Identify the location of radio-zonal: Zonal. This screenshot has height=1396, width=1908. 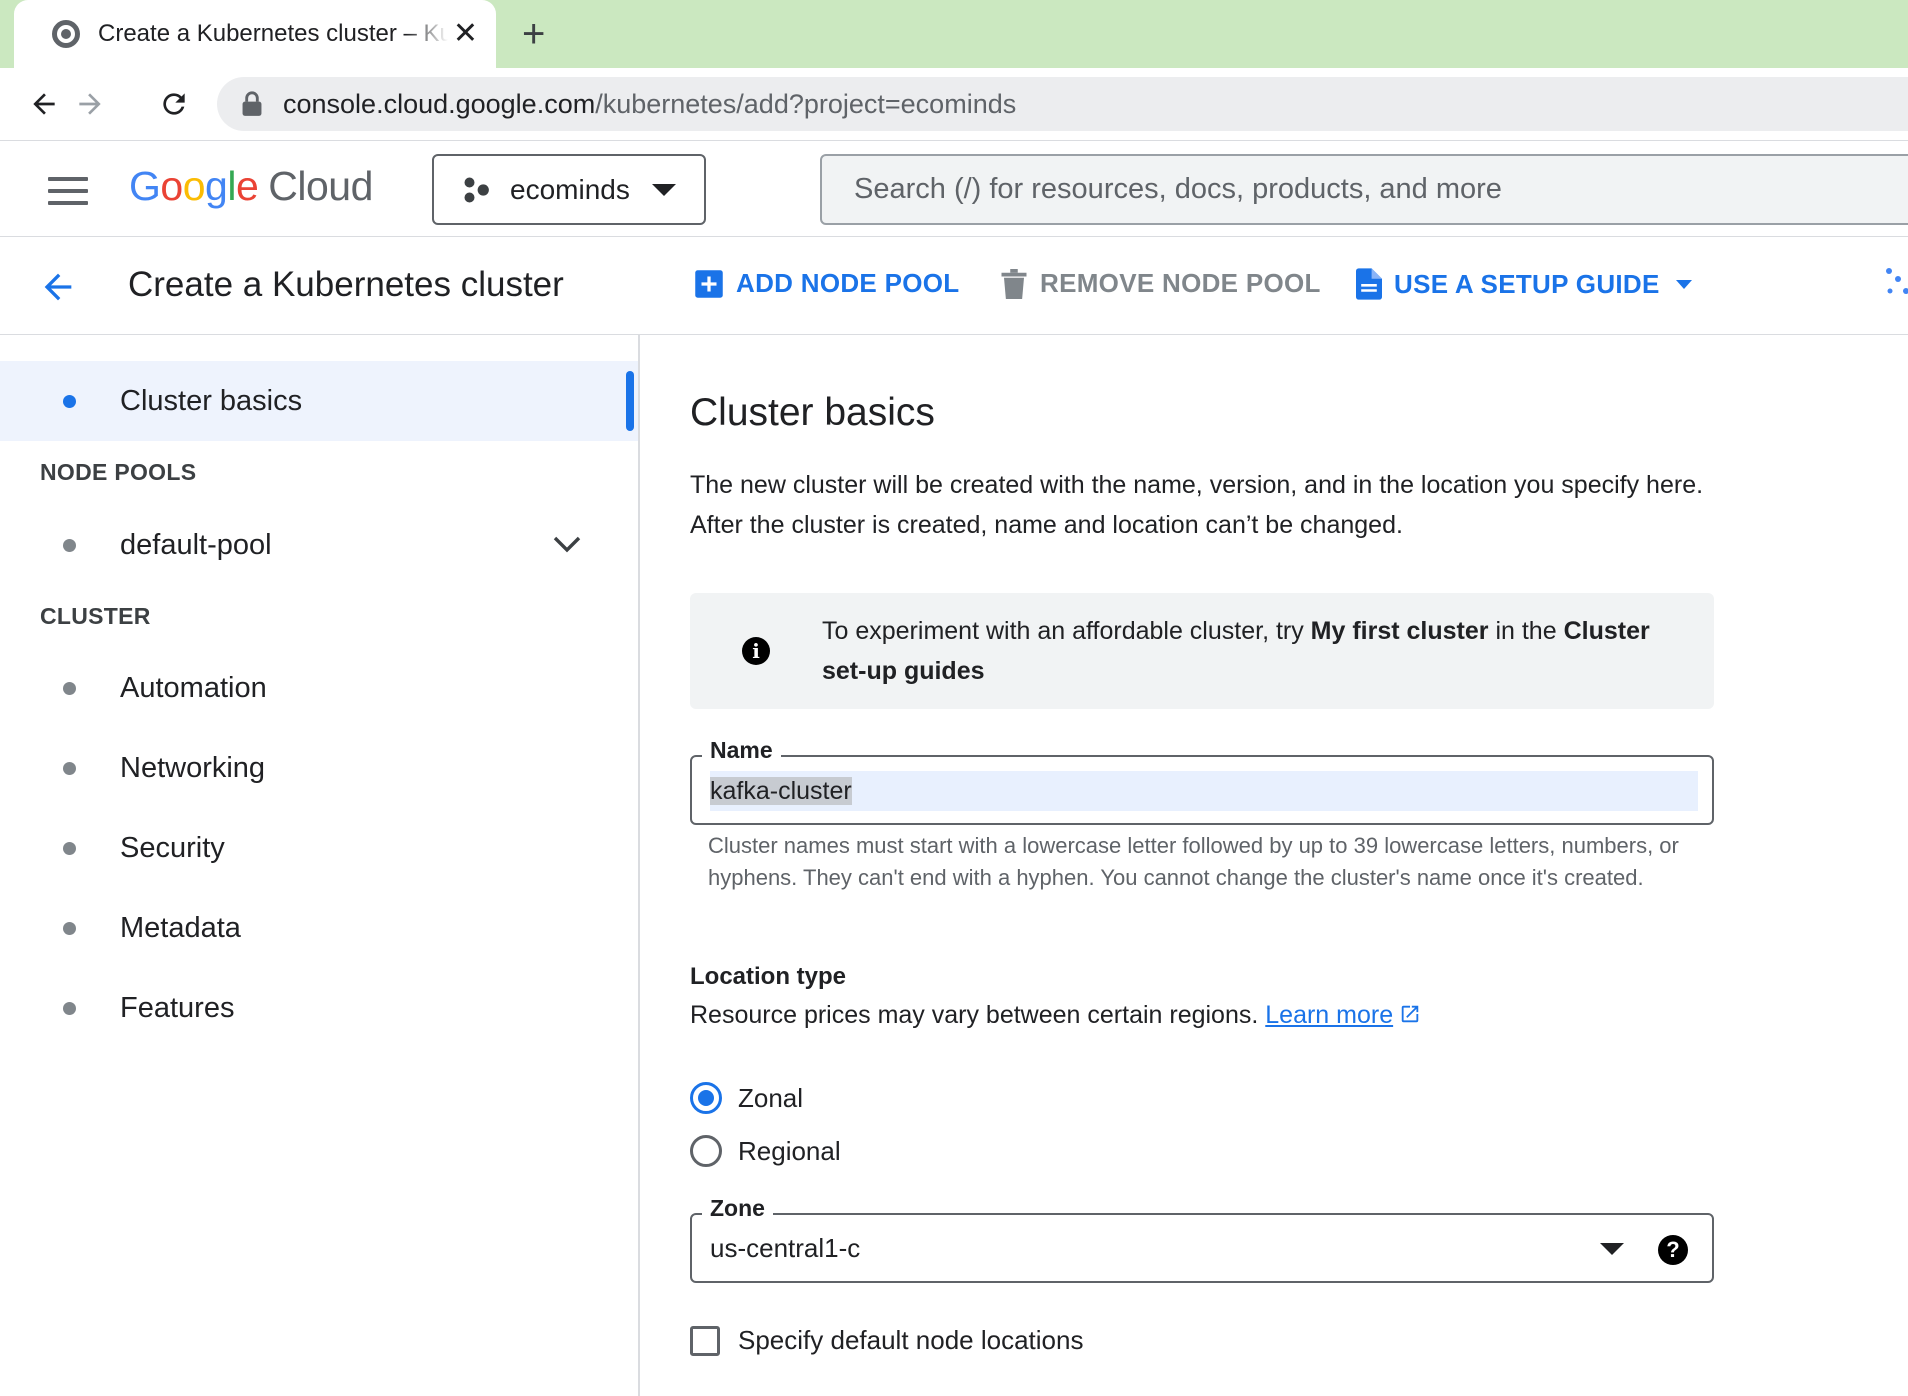
(746, 1098).